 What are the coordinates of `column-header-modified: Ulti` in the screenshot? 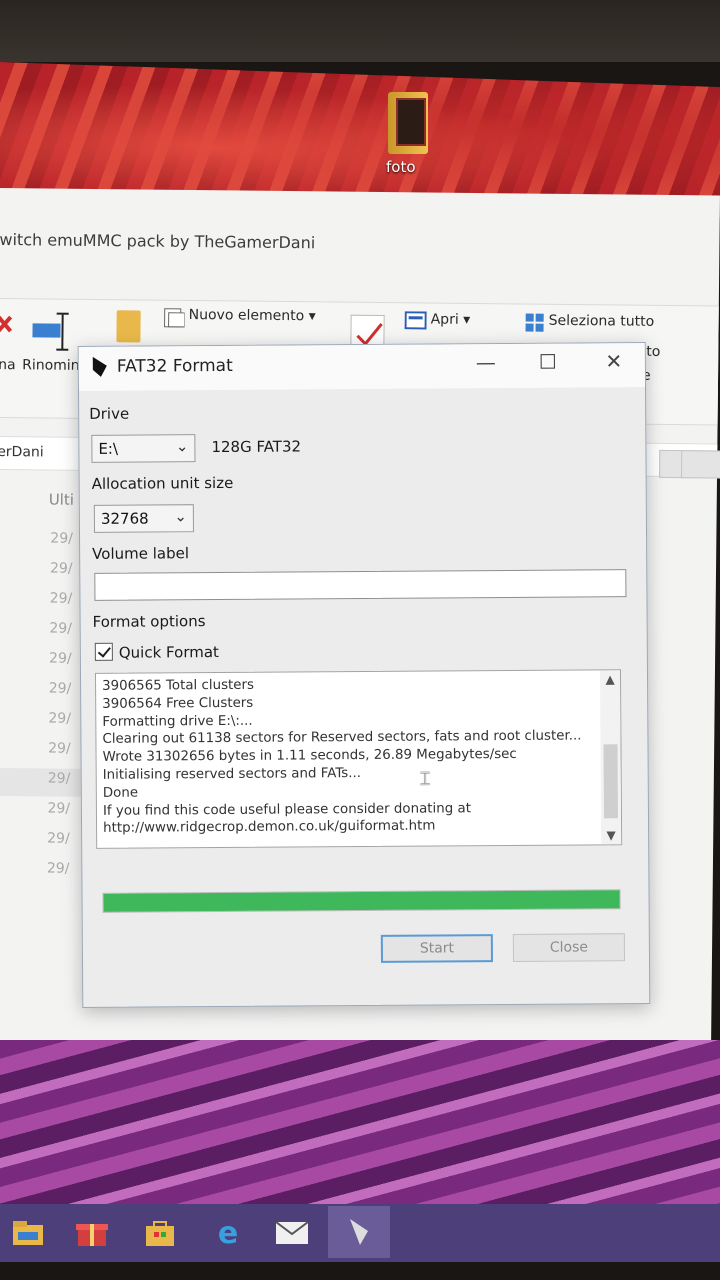 It's located at (61, 500).